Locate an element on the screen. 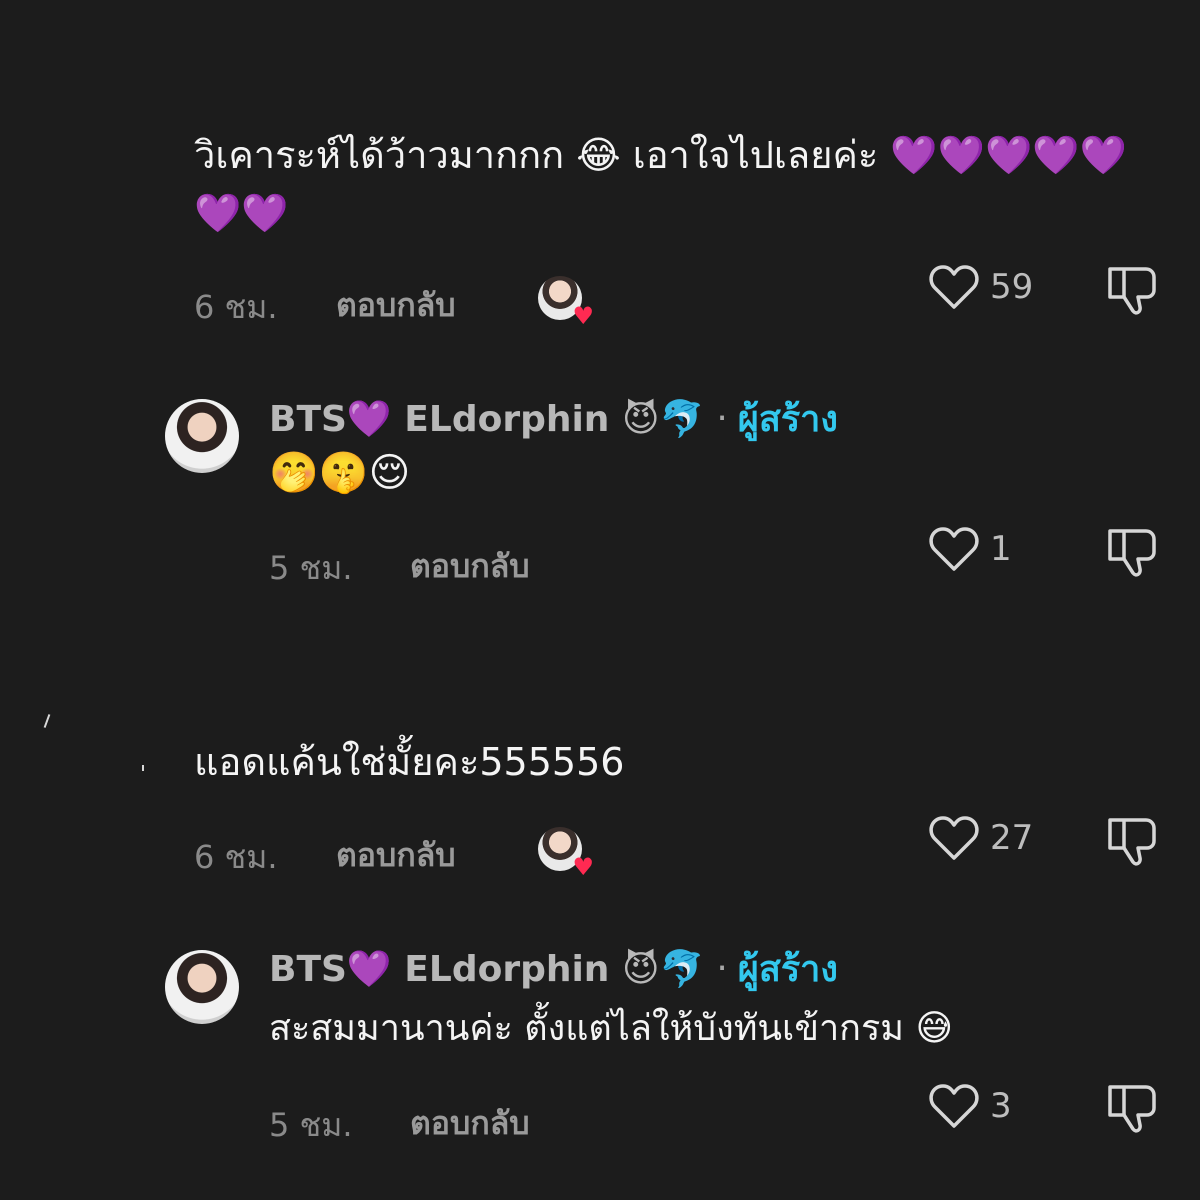  like-button: 3 is located at coordinates (970, 1106).